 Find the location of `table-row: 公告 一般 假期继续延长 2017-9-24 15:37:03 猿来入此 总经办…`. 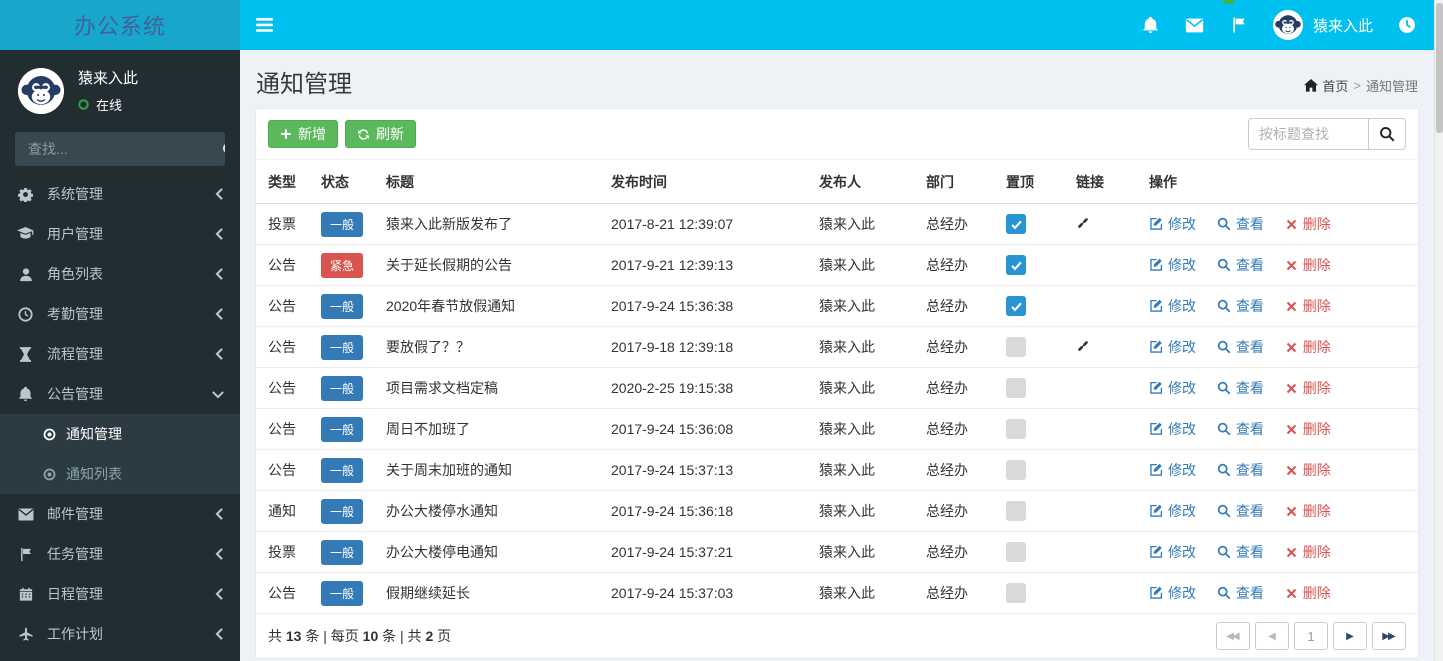

table-row: 公告 一般 假期继续延长 2017-9-24 15:37:03 猿来入此 总经办… is located at coordinates (837, 593).